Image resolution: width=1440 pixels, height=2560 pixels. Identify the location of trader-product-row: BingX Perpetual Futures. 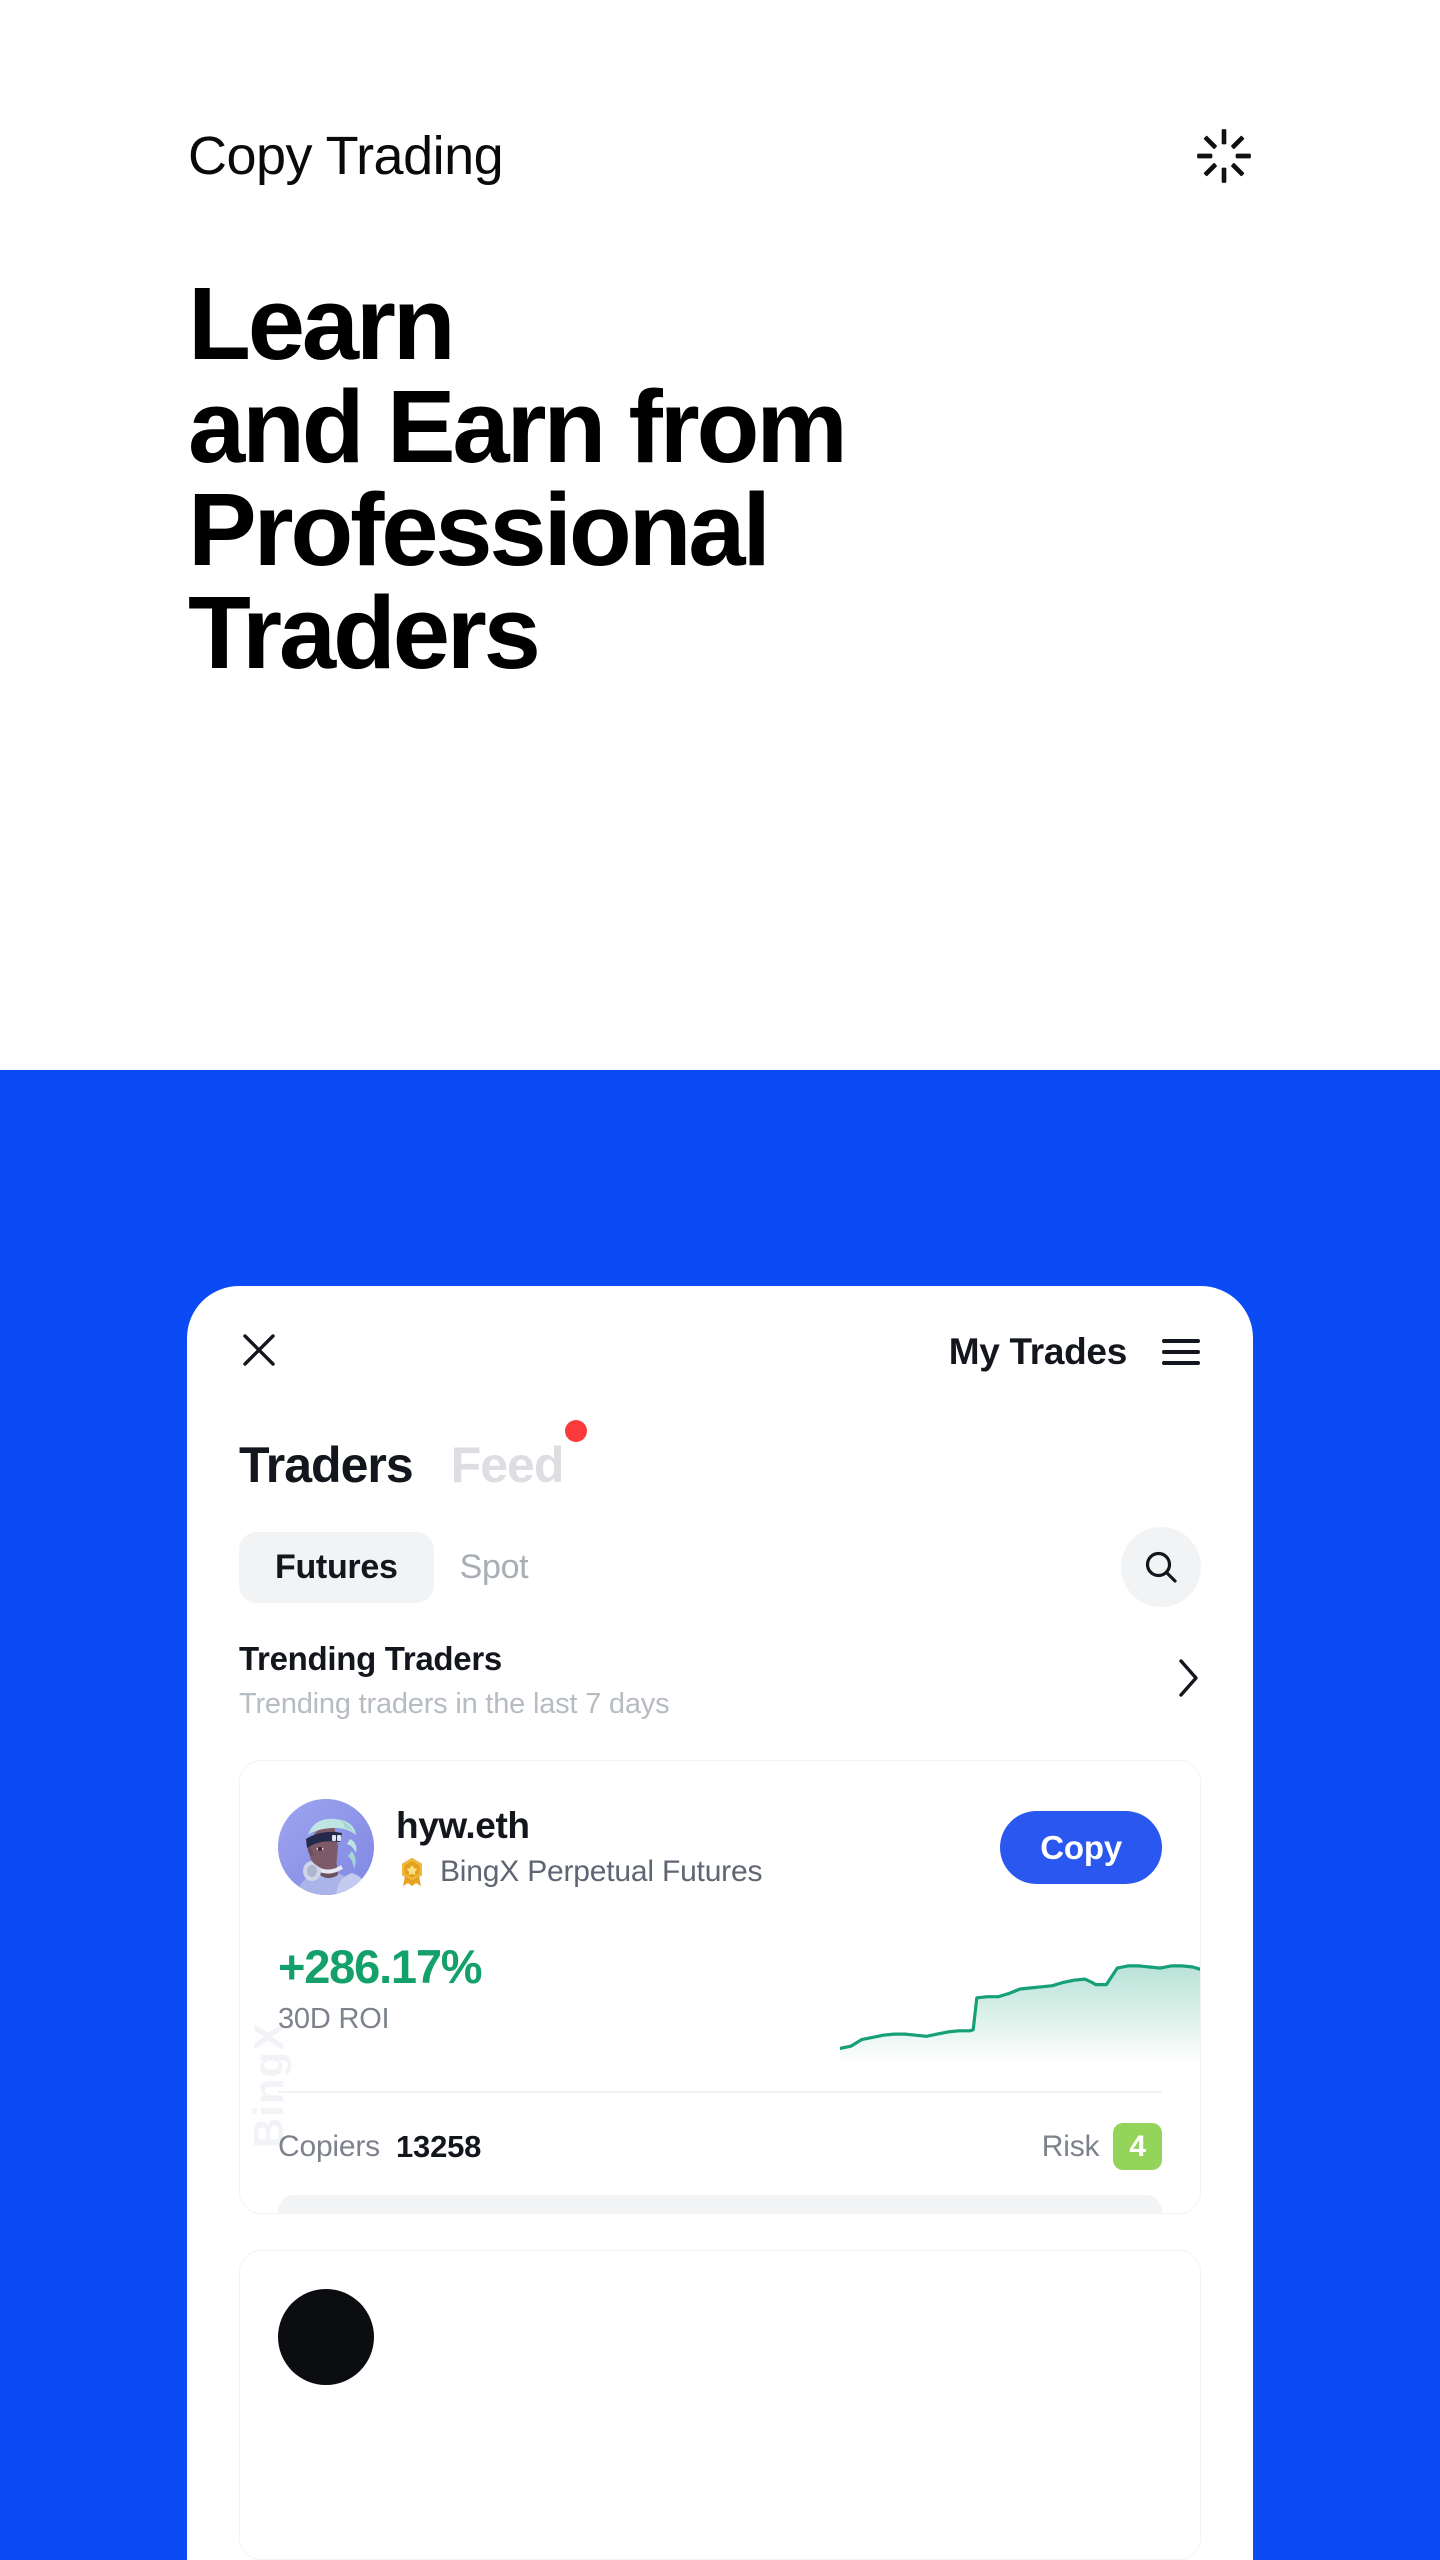
(698, 1872).